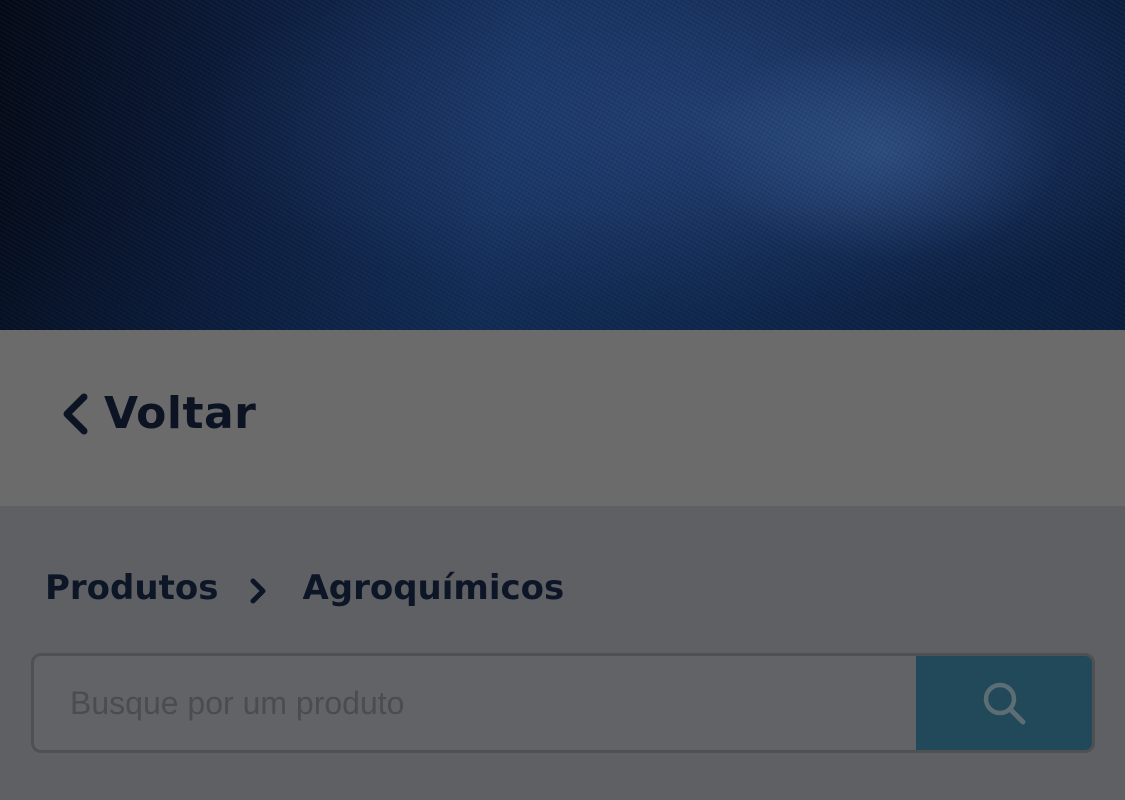  What do you see at coordinates (475, 703) in the screenshot?
I see `search-input` at bounding box center [475, 703].